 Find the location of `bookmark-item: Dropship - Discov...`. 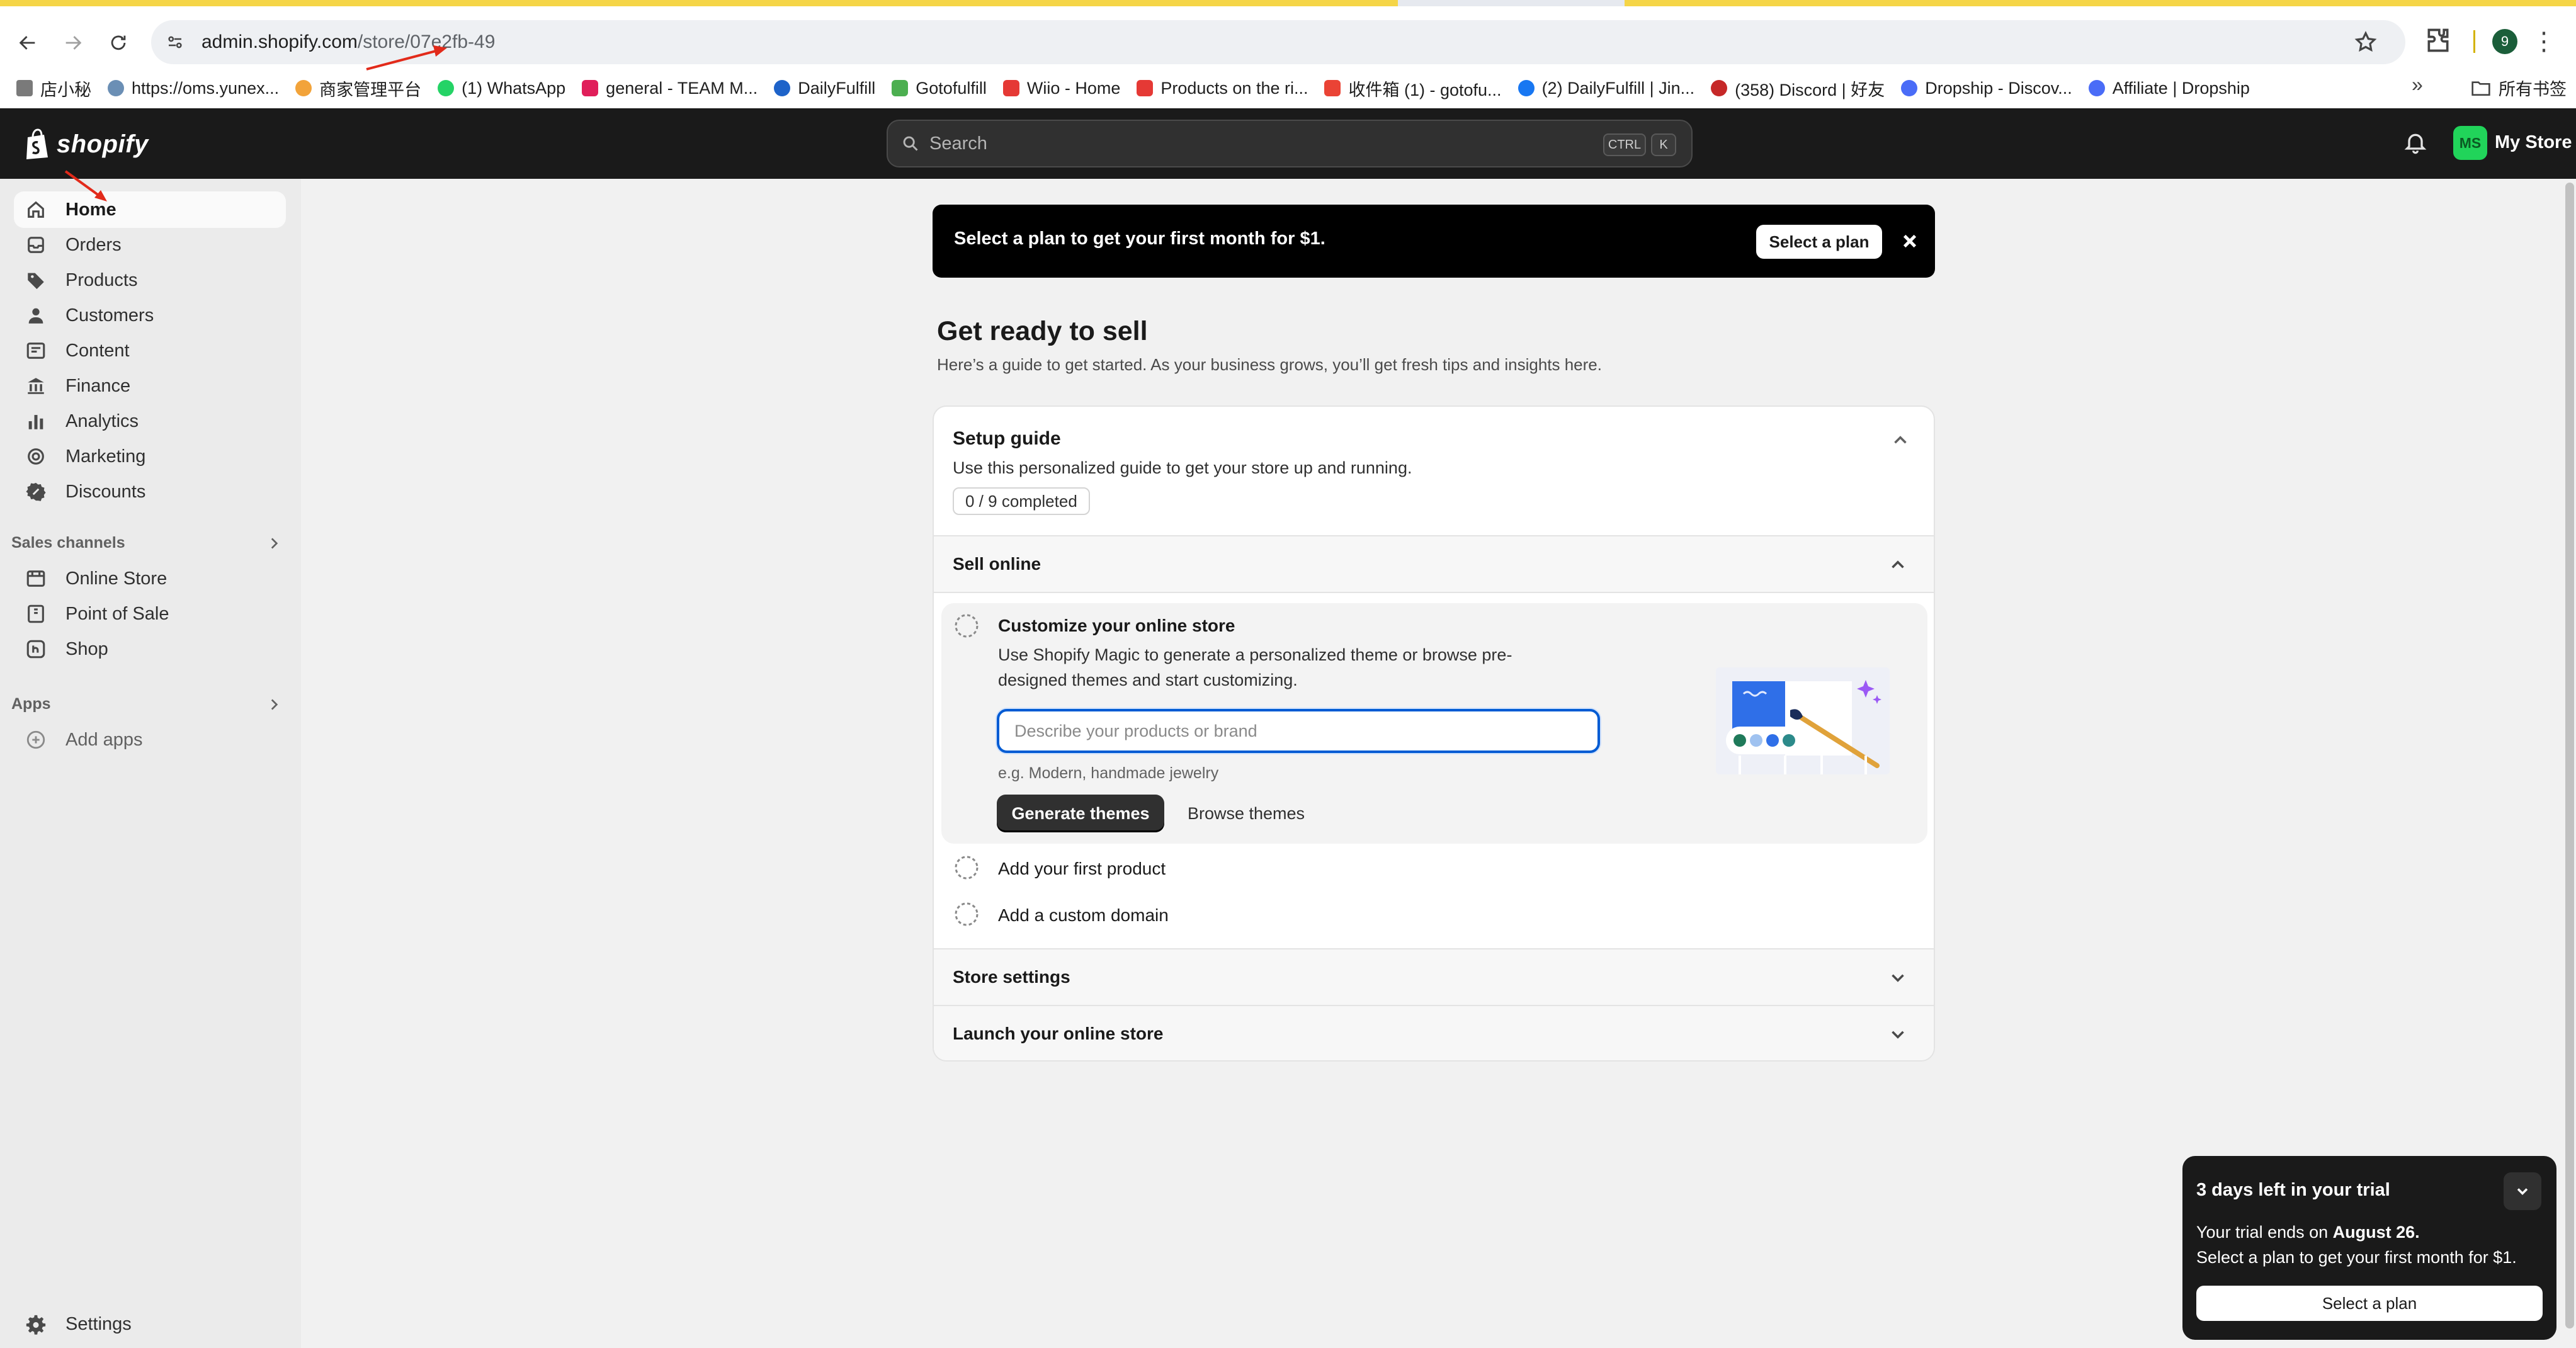

bookmark-item: Dropship - Discov... is located at coordinates (1986, 88).